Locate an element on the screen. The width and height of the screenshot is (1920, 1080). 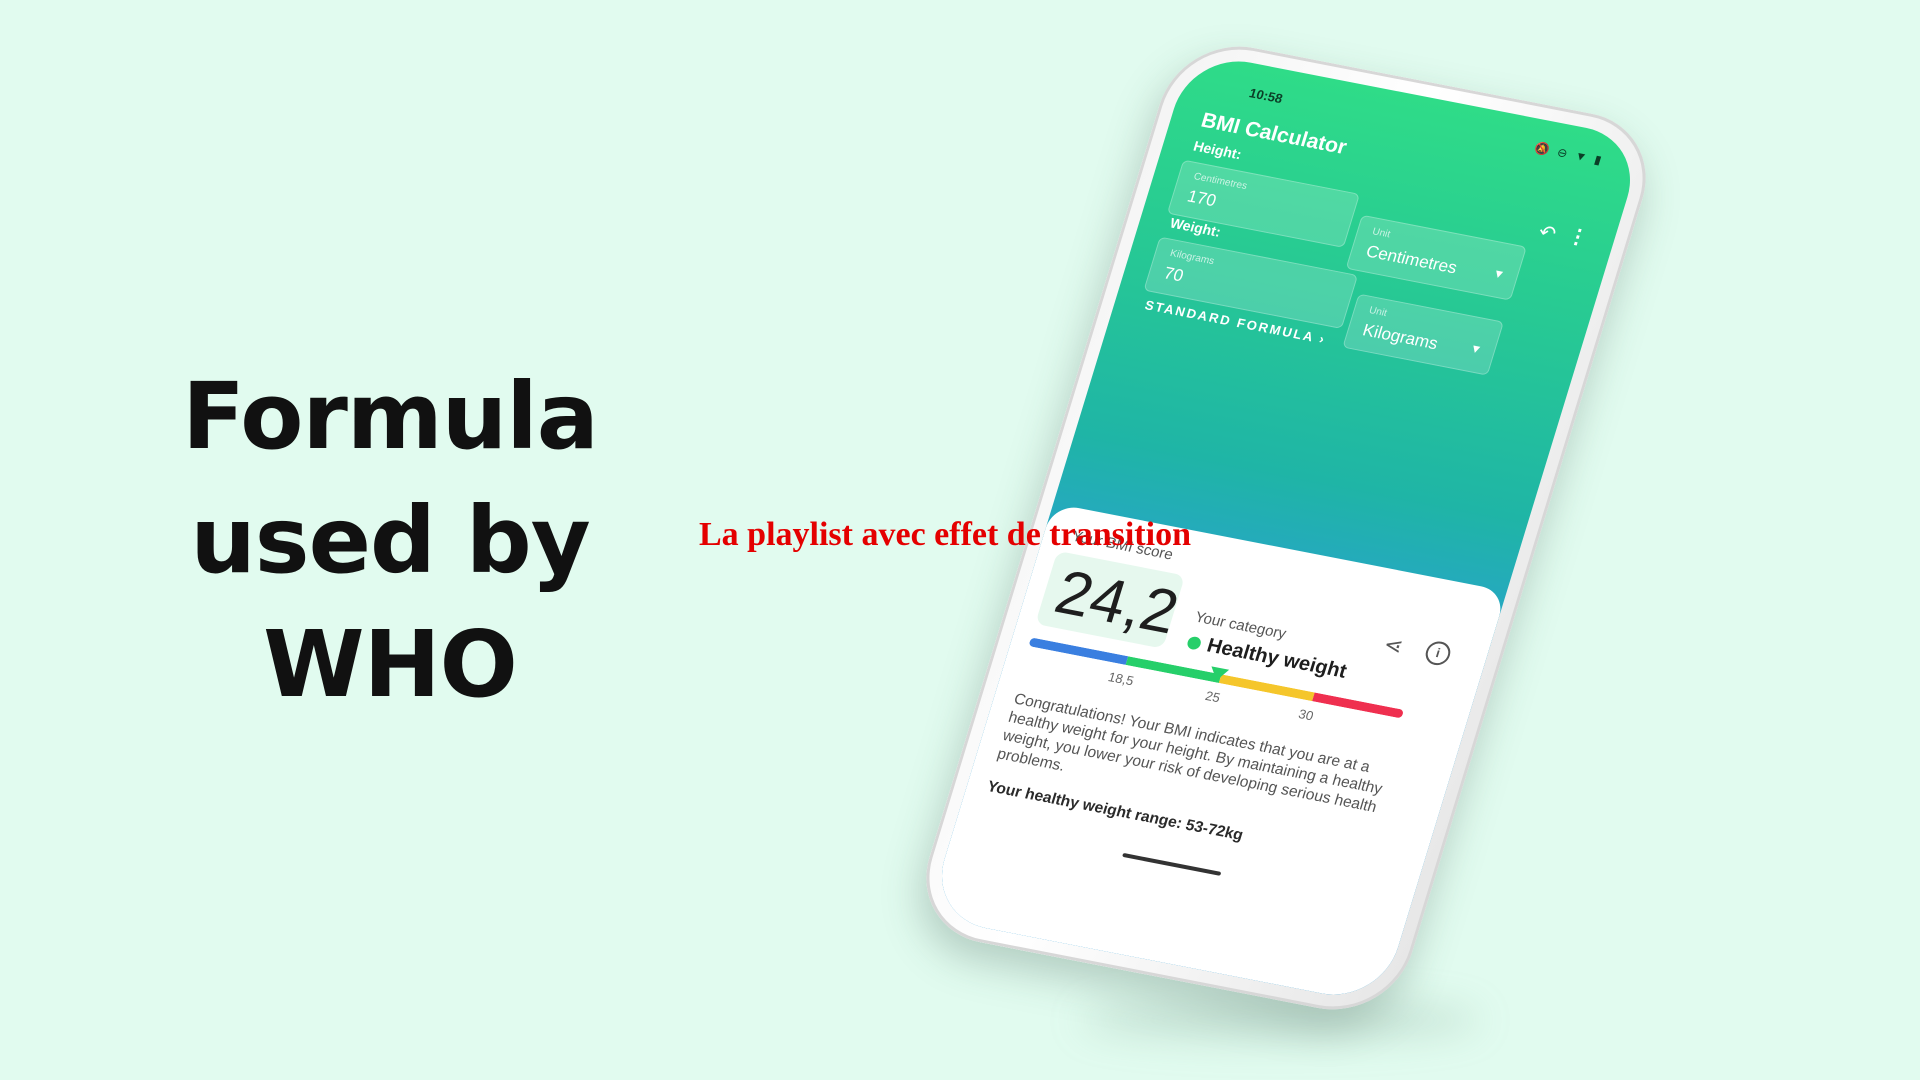
scale-segment-overweight is located at coordinates (1266, 688).